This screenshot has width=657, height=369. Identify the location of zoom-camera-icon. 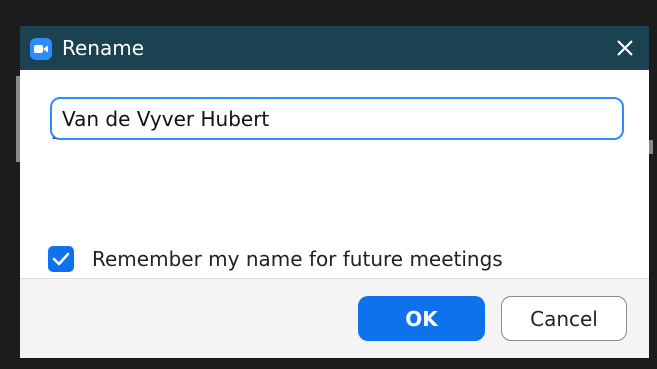
(41, 49).